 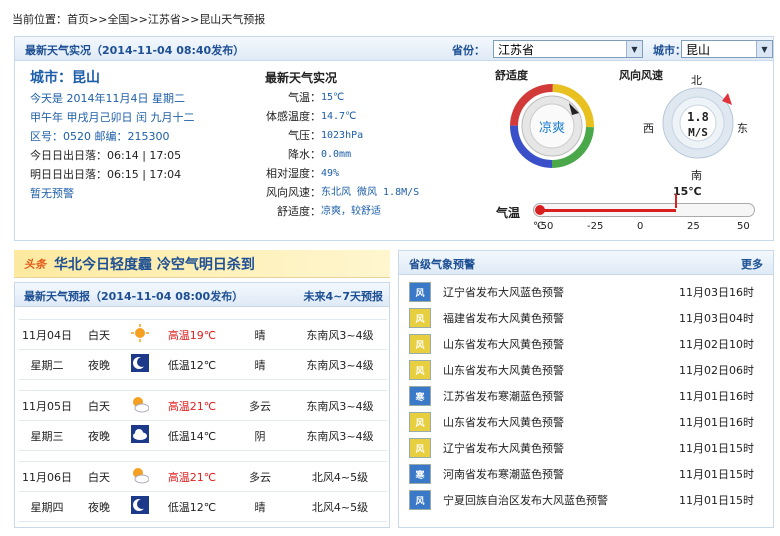 What do you see at coordinates (100, 136) in the screenshot?
I see `area-codes: 区号：0520 邮编：215300` at bounding box center [100, 136].